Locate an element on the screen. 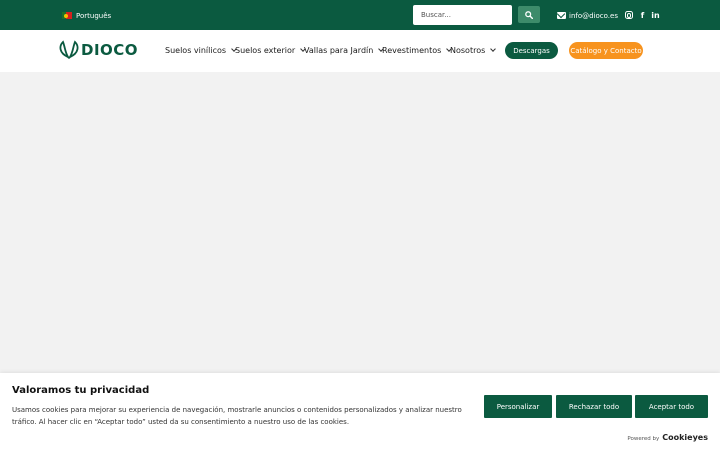 This screenshot has height=450, width=720. search-icon is located at coordinates (529, 14).